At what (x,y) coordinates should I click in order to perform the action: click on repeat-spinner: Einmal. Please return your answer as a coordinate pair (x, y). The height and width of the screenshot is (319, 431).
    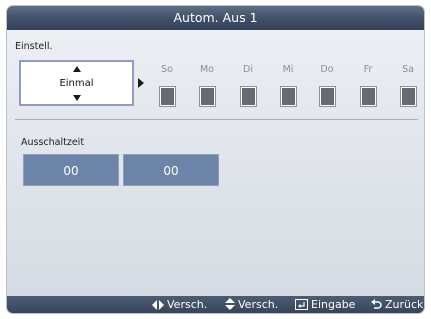
    Looking at the image, I should click on (76, 83).